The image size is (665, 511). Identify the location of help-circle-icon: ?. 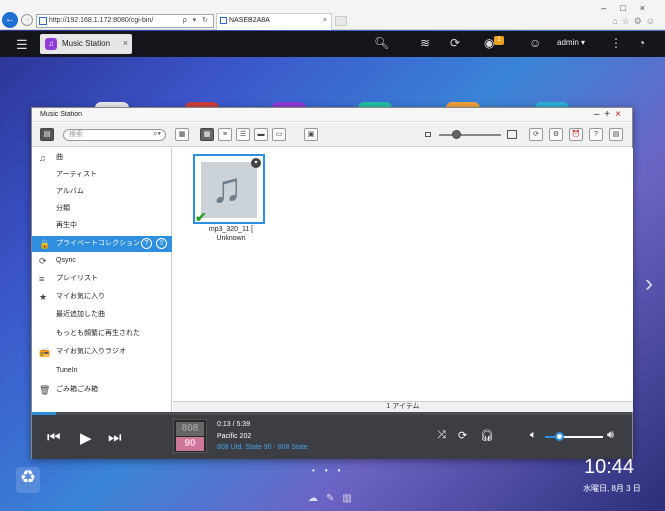
(146, 243).